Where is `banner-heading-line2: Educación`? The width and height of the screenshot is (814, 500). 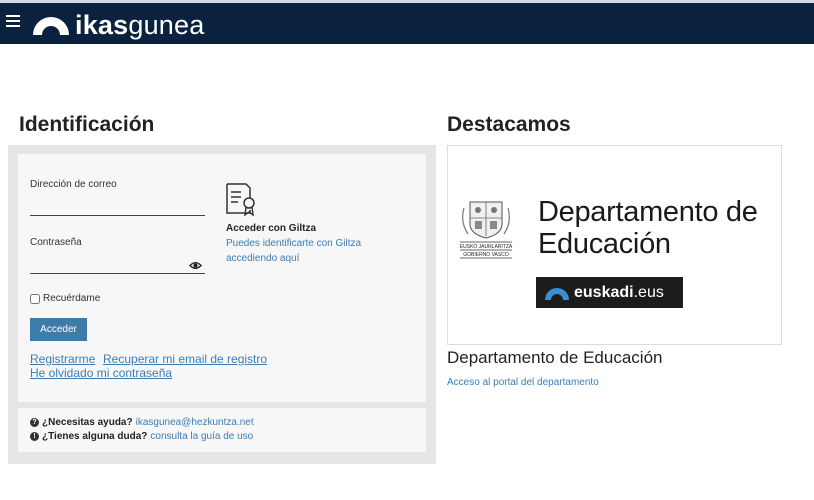 banner-heading-line2: Educación is located at coordinates (604, 244).